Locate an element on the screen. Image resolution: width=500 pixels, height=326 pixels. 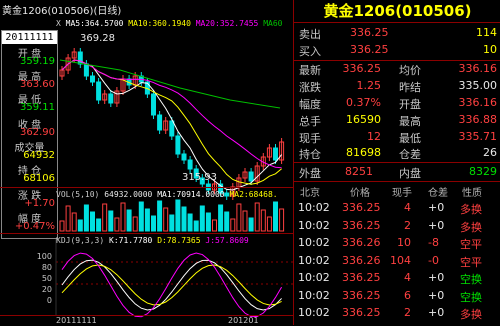
stat-row: 涨跌 1.25 昨结 335.00 is located at coordinates (397, 87).